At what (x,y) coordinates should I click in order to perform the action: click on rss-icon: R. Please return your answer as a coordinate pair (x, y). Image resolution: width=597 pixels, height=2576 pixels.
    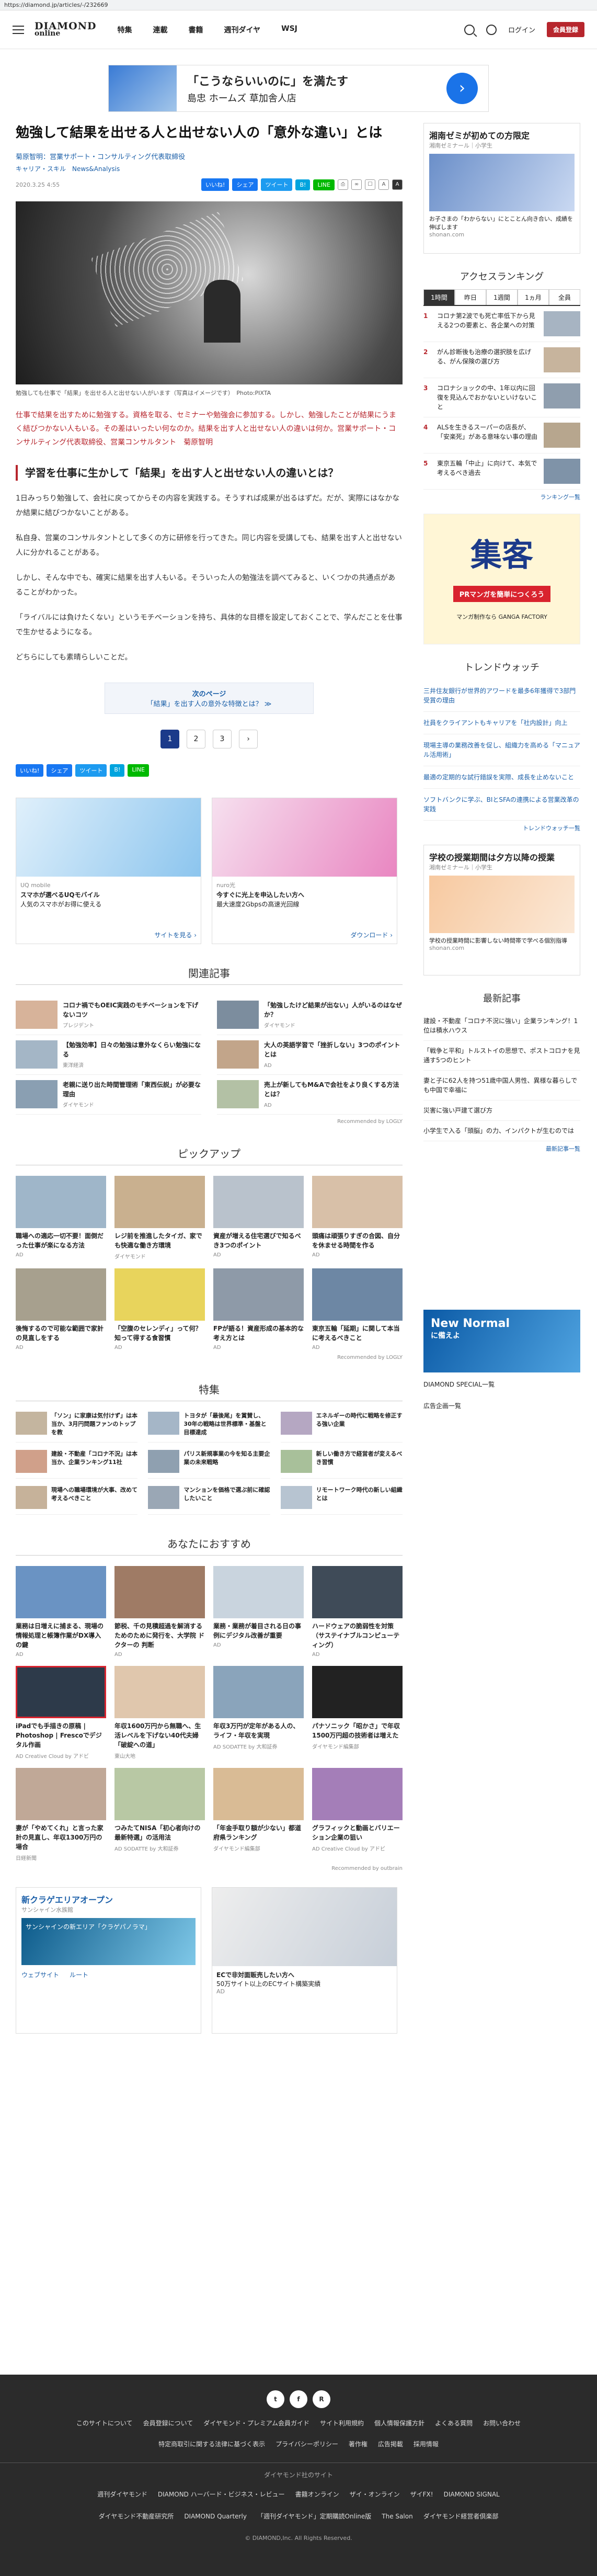
    Looking at the image, I should click on (321, 2399).